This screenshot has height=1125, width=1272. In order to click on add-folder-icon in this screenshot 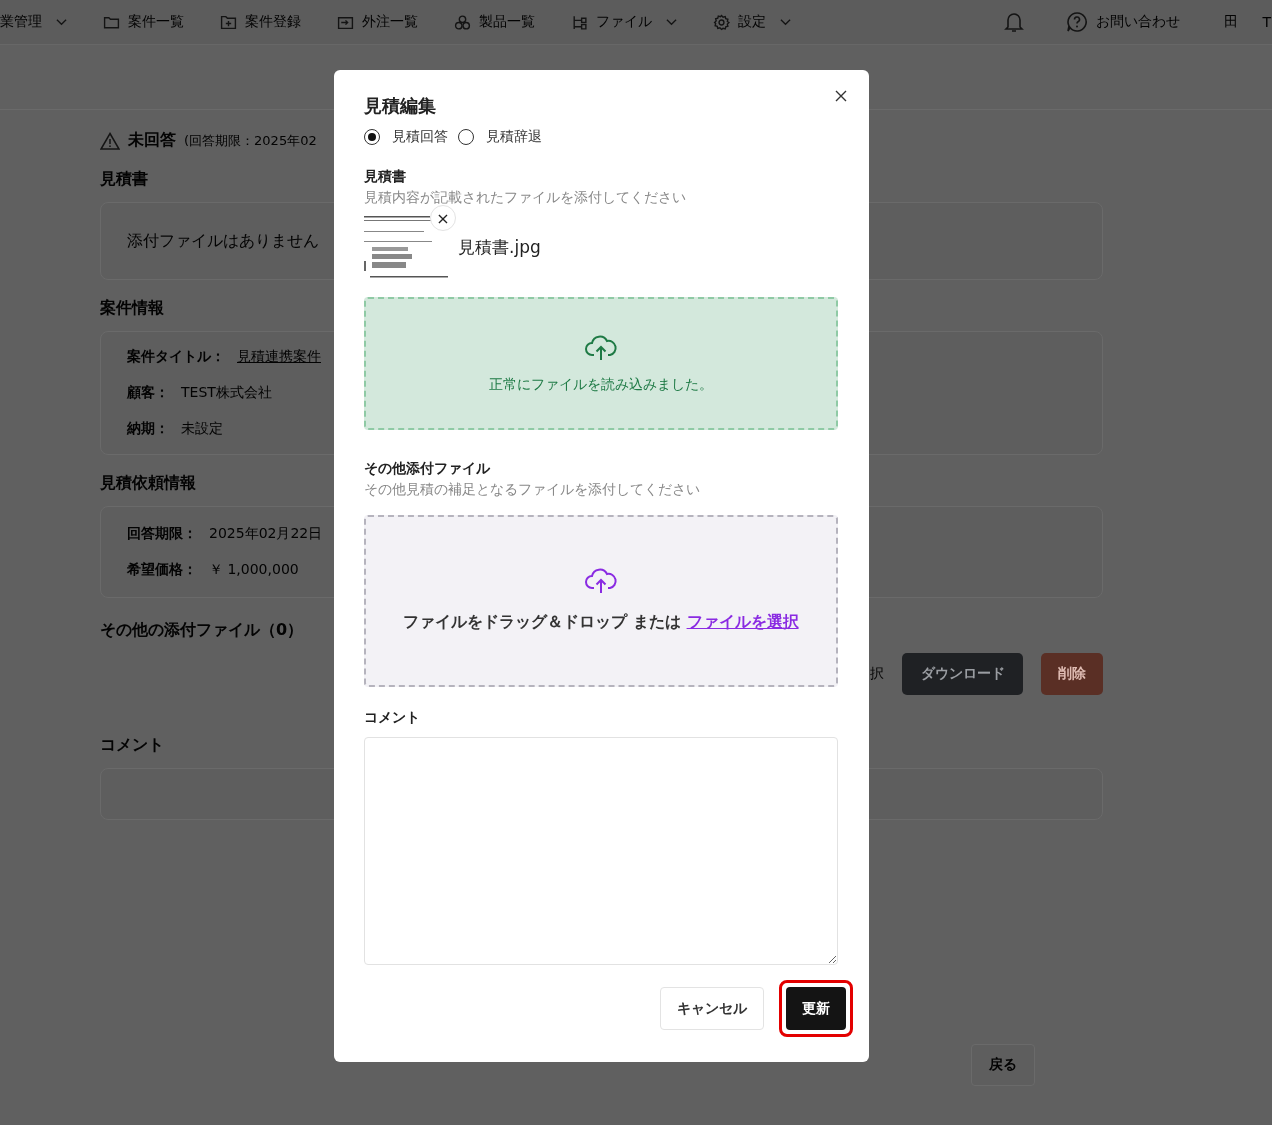, I will do `click(228, 22)`.